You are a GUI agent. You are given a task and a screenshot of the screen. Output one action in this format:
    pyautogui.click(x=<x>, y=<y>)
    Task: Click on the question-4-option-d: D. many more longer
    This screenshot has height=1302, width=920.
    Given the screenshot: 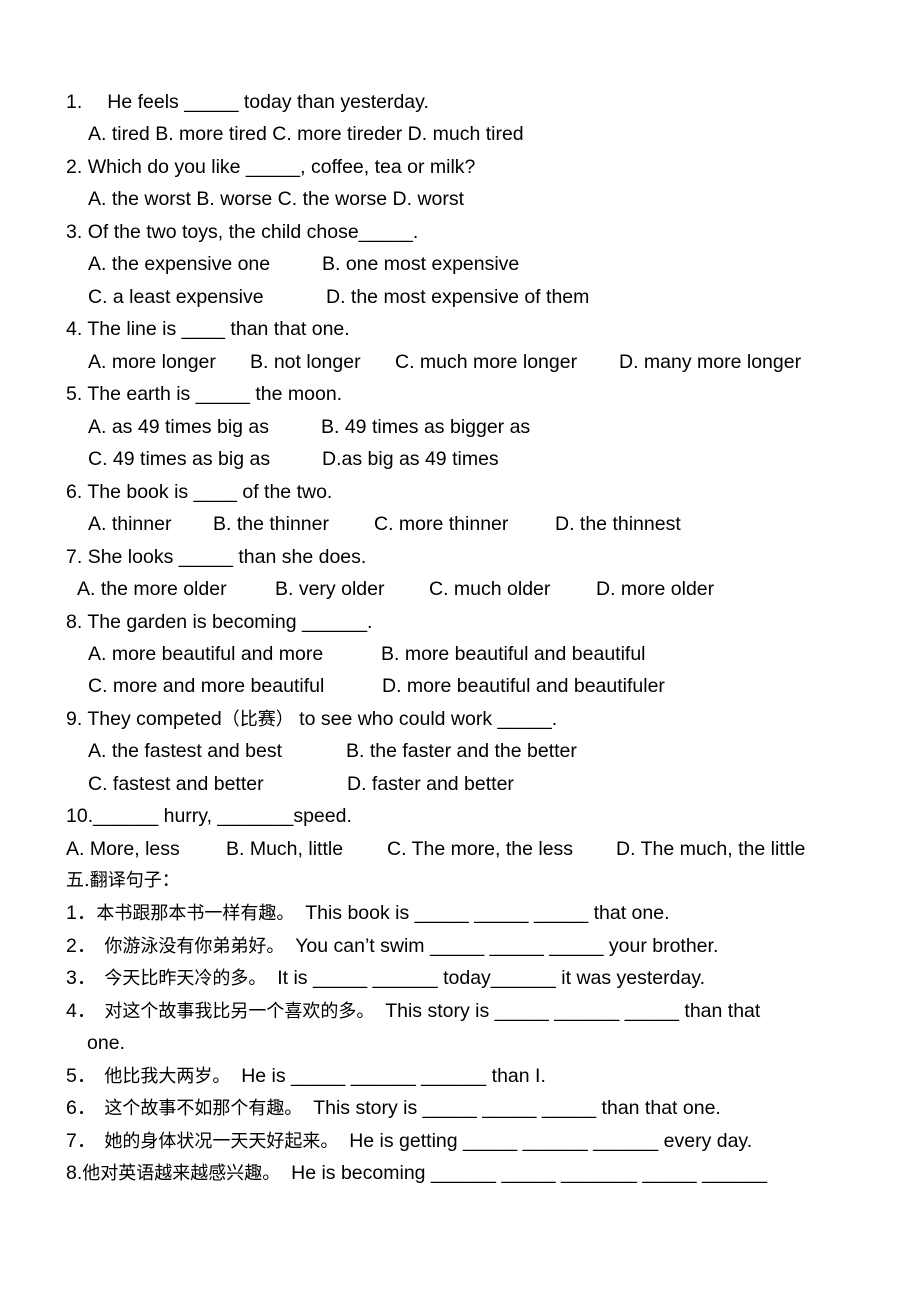 What is the action you would take?
    pyautogui.click(x=710, y=362)
    